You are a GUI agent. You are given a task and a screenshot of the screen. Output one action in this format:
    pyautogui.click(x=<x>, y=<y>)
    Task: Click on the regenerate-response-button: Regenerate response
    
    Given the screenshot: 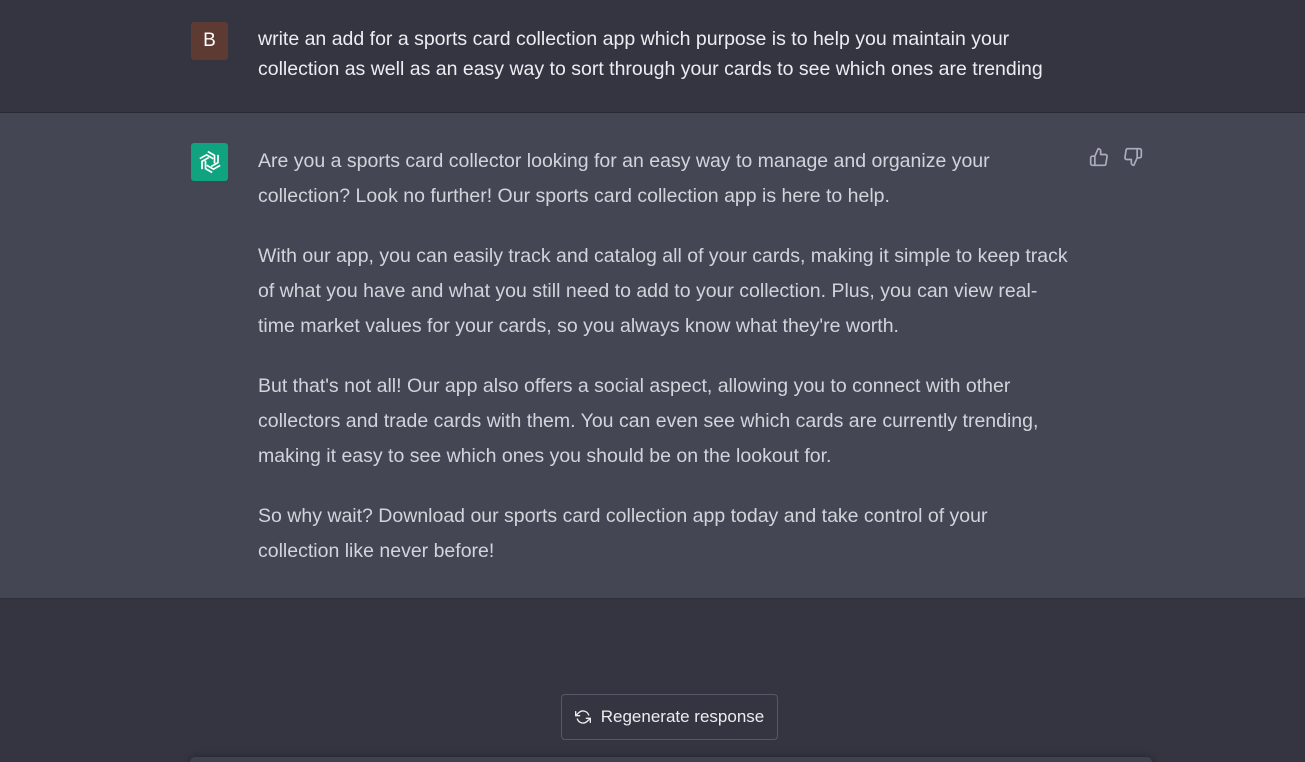 What is the action you would take?
    pyautogui.click(x=669, y=717)
    